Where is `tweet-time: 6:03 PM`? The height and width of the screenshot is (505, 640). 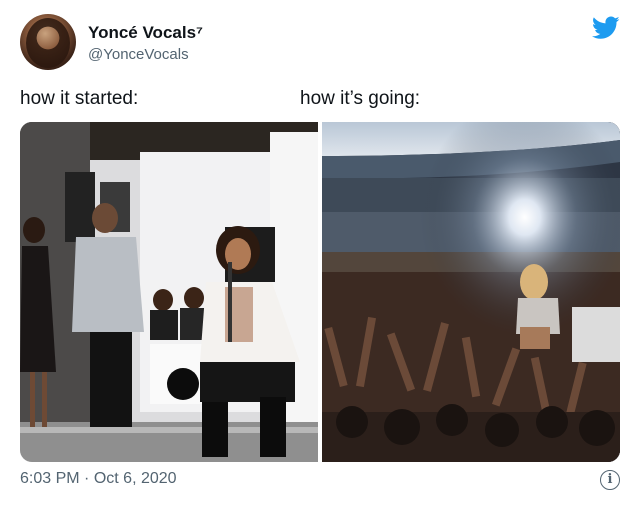 tweet-time: 6:03 PM is located at coordinates (50, 478).